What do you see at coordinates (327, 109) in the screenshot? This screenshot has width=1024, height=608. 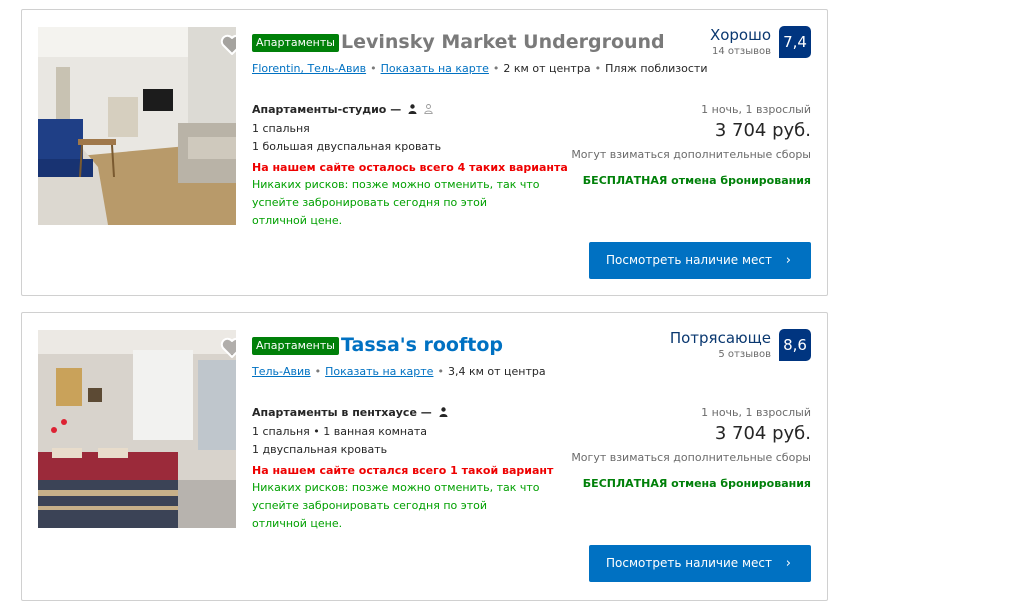 I see `room-type-label: Апартаменты-студио —` at bounding box center [327, 109].